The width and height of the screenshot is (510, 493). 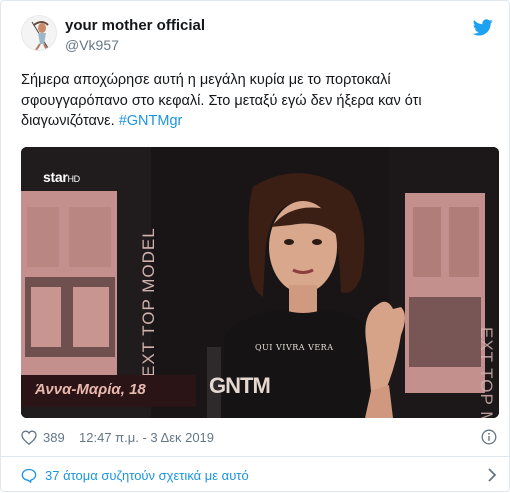 I want to click on channel-logo: starHD, so click(x=61, y=177).